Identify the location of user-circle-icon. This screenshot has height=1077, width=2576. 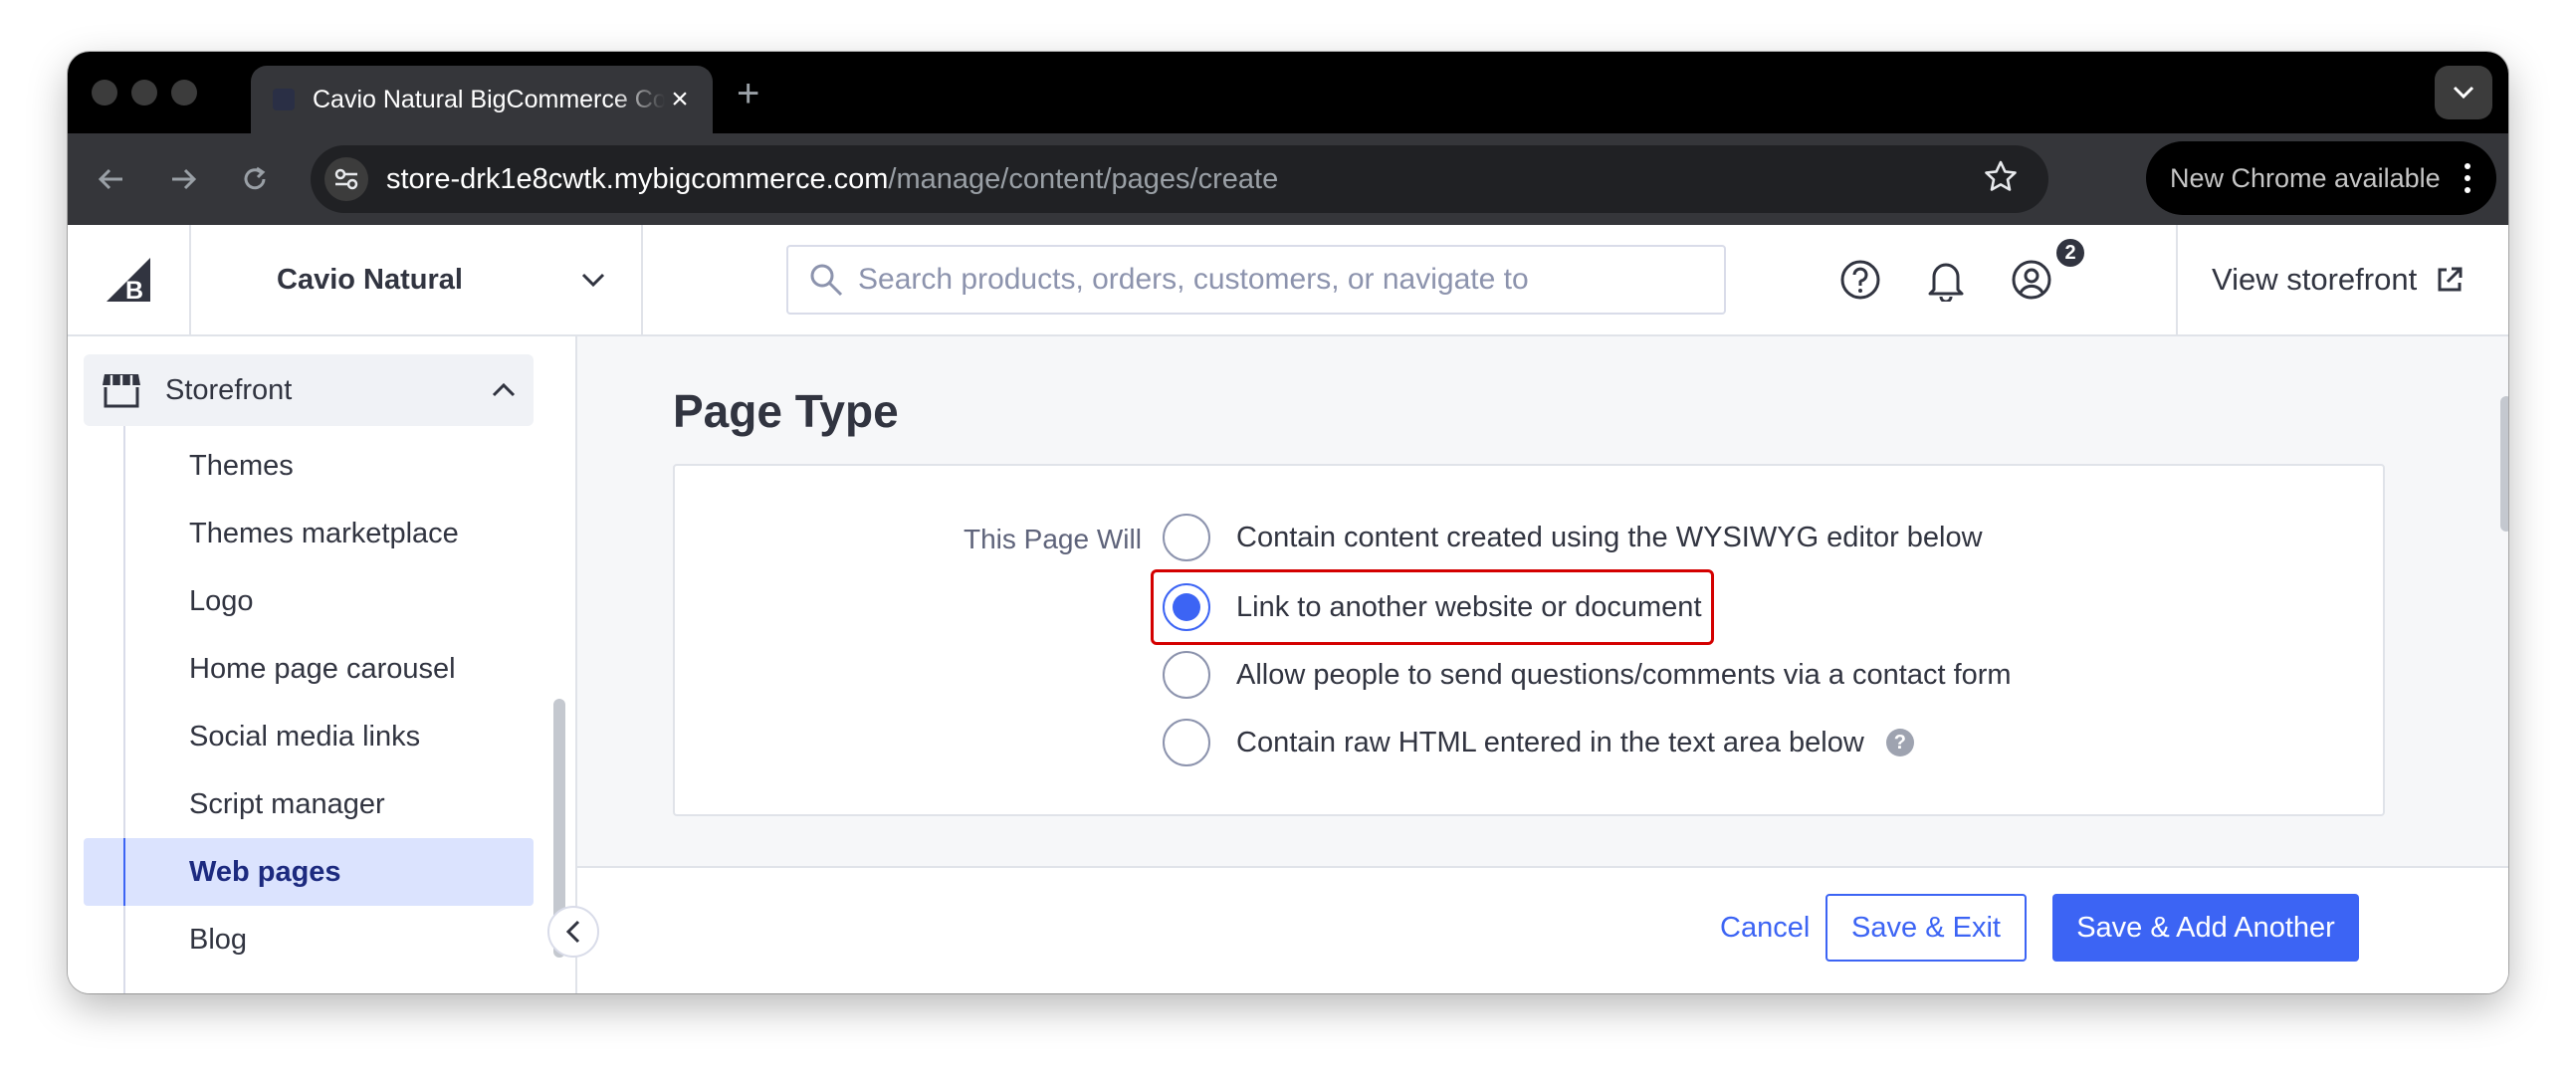
(2031, 280).